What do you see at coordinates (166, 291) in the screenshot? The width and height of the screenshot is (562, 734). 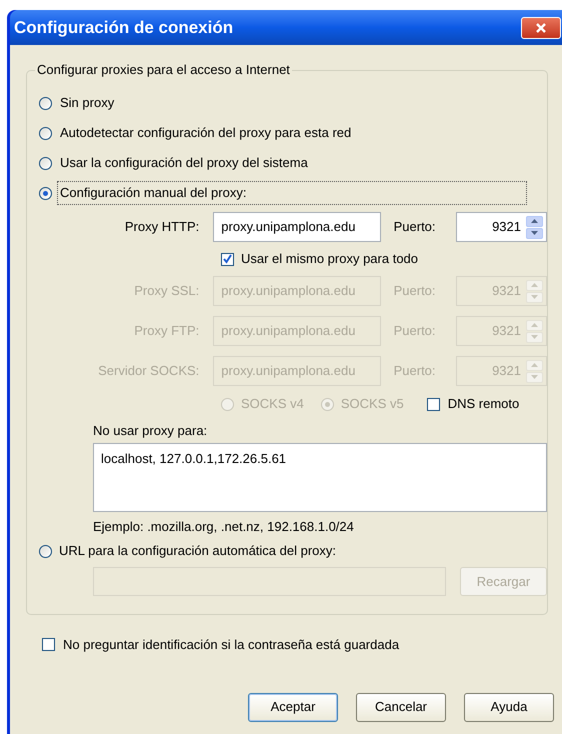 I see `proxy-label: Proxy SSL:` at bounding box center [166, 291].